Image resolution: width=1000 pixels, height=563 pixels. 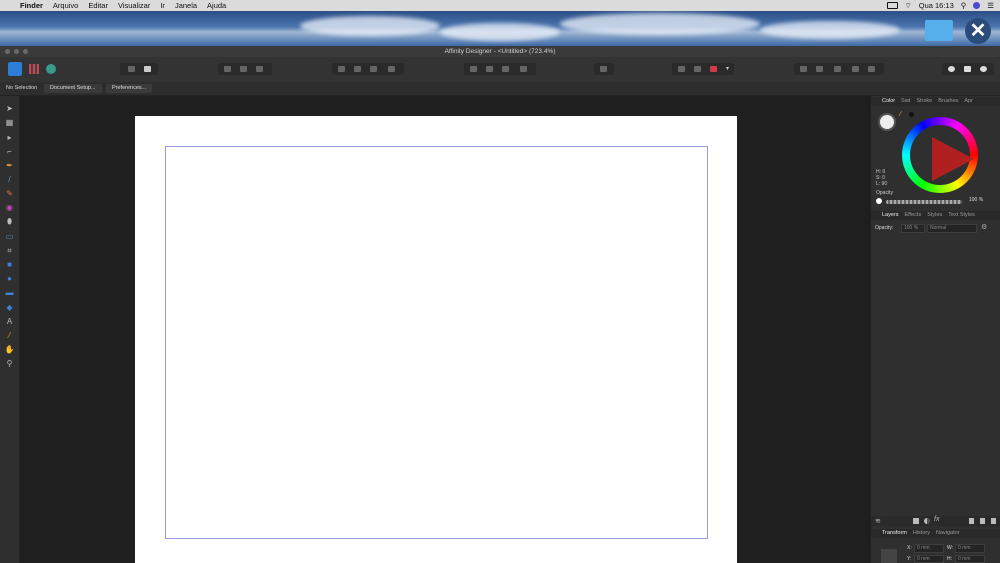 What do you see at coordinates (147, 69) in the screenshot?
I see `snapping-icon` at bounding box center [147, 69].